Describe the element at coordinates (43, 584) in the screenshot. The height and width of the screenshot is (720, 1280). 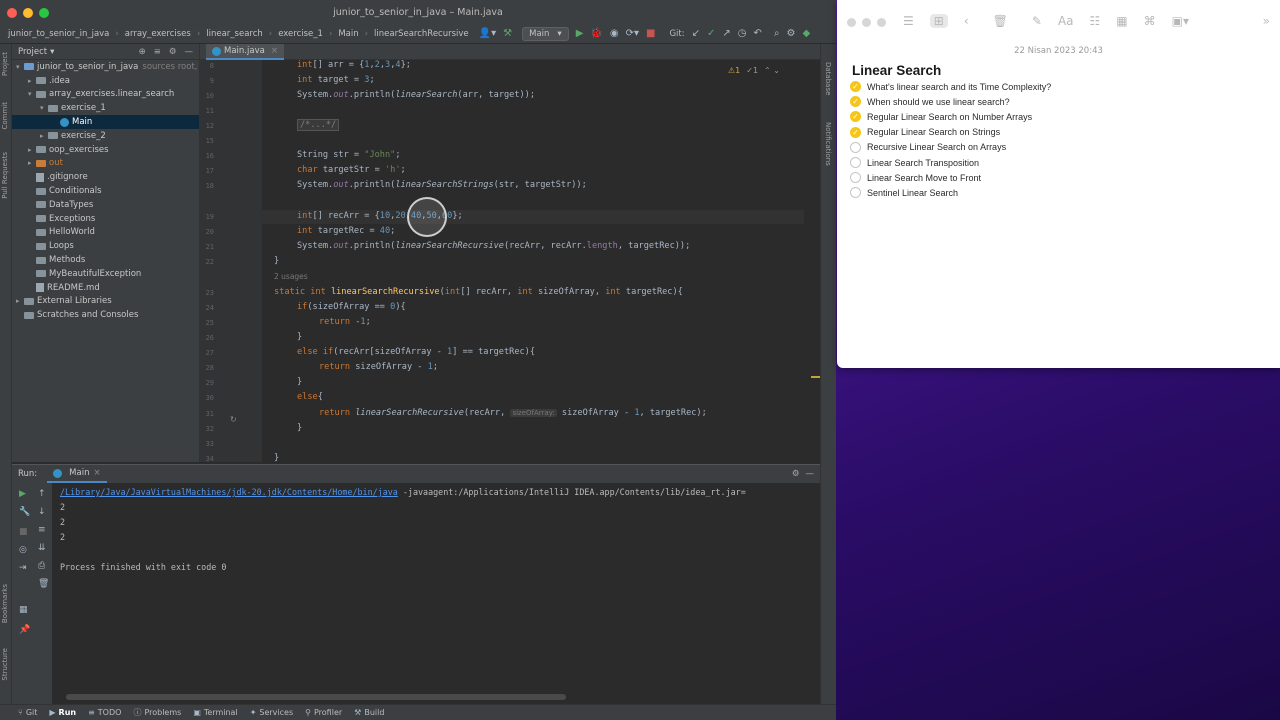
I see `clear-console-icon: 🗑` at that location.